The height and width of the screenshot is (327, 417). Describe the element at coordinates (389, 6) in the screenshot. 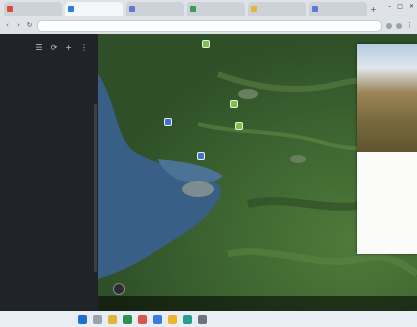

I see `minimize-icon: –` at that location.